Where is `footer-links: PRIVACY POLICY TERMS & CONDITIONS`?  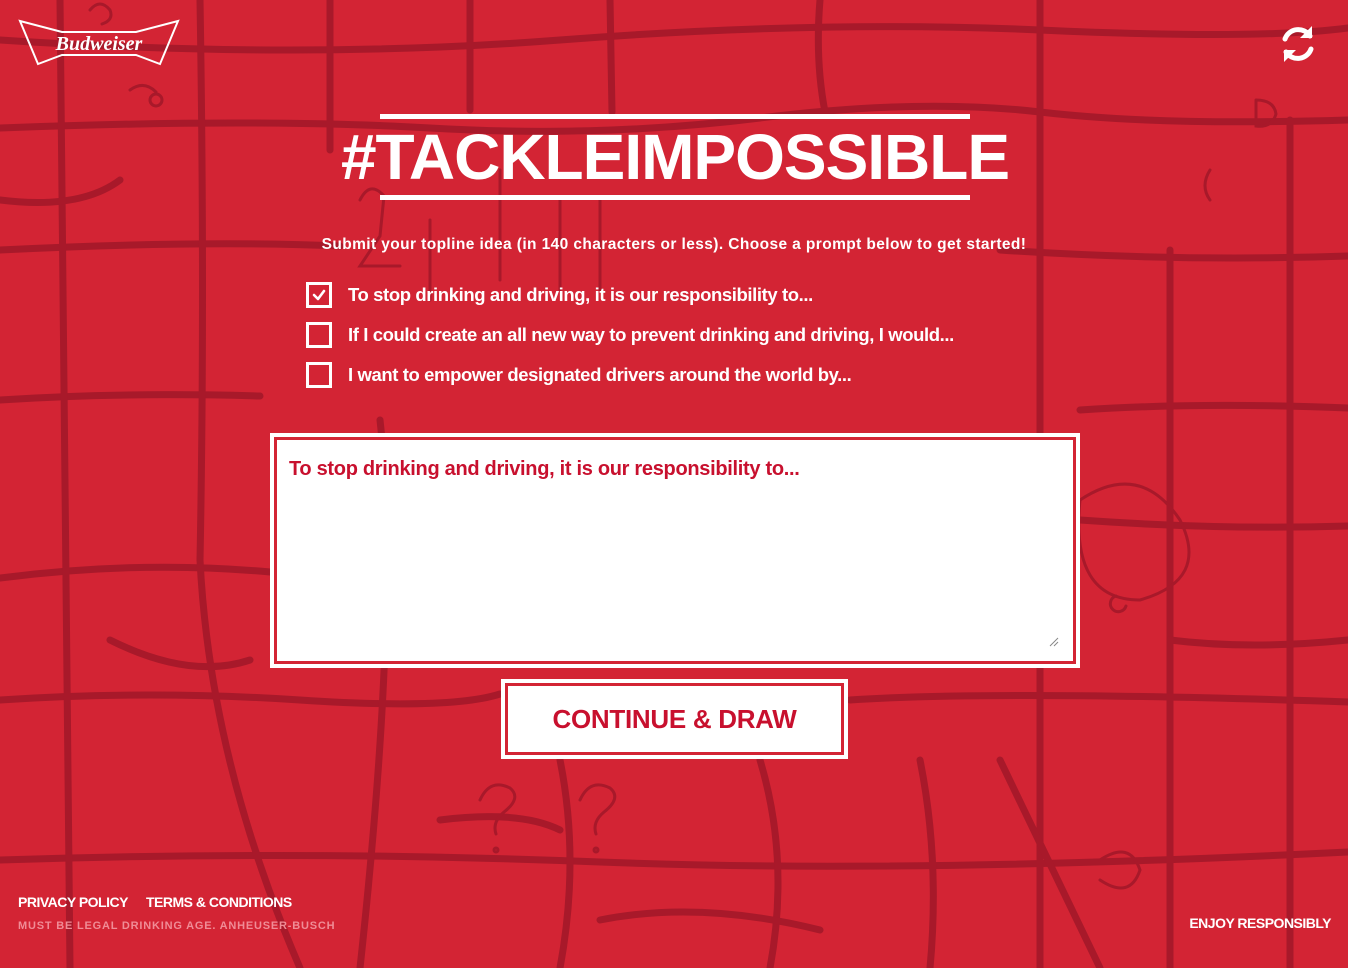 footer-links: PRIVACY POLICY TERMS & CONDITIONS is located at coordinates (155, 902).